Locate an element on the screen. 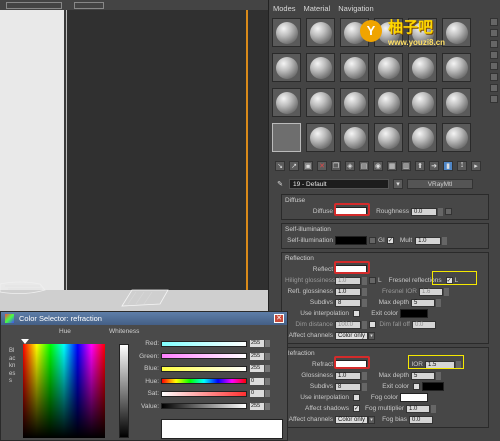 This screenshot has width=500, height=441. put-to-scene-icon: ↗ is located at coordinates (294, 166).